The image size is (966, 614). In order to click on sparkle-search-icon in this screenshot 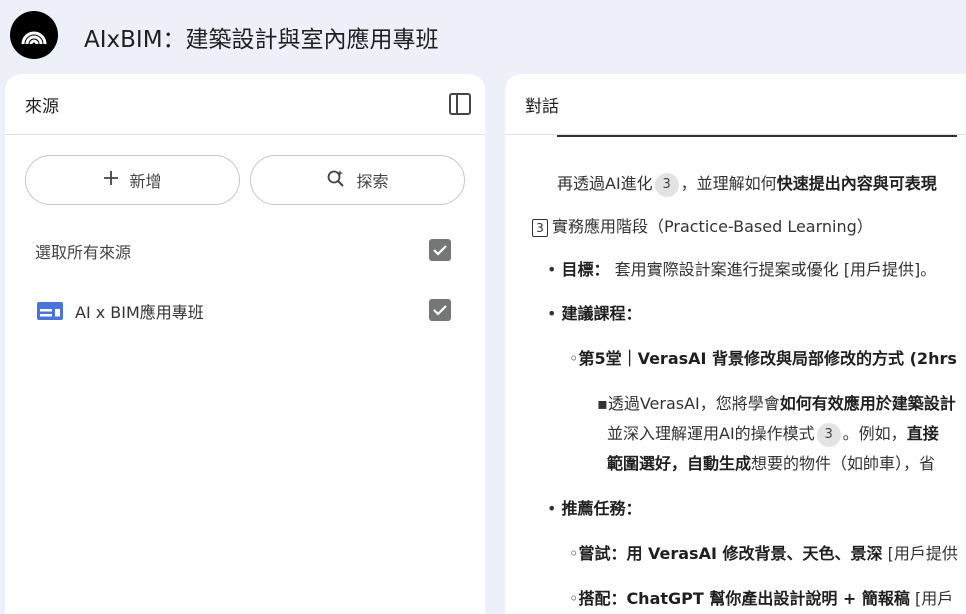, I will do `click(336, 180)`.